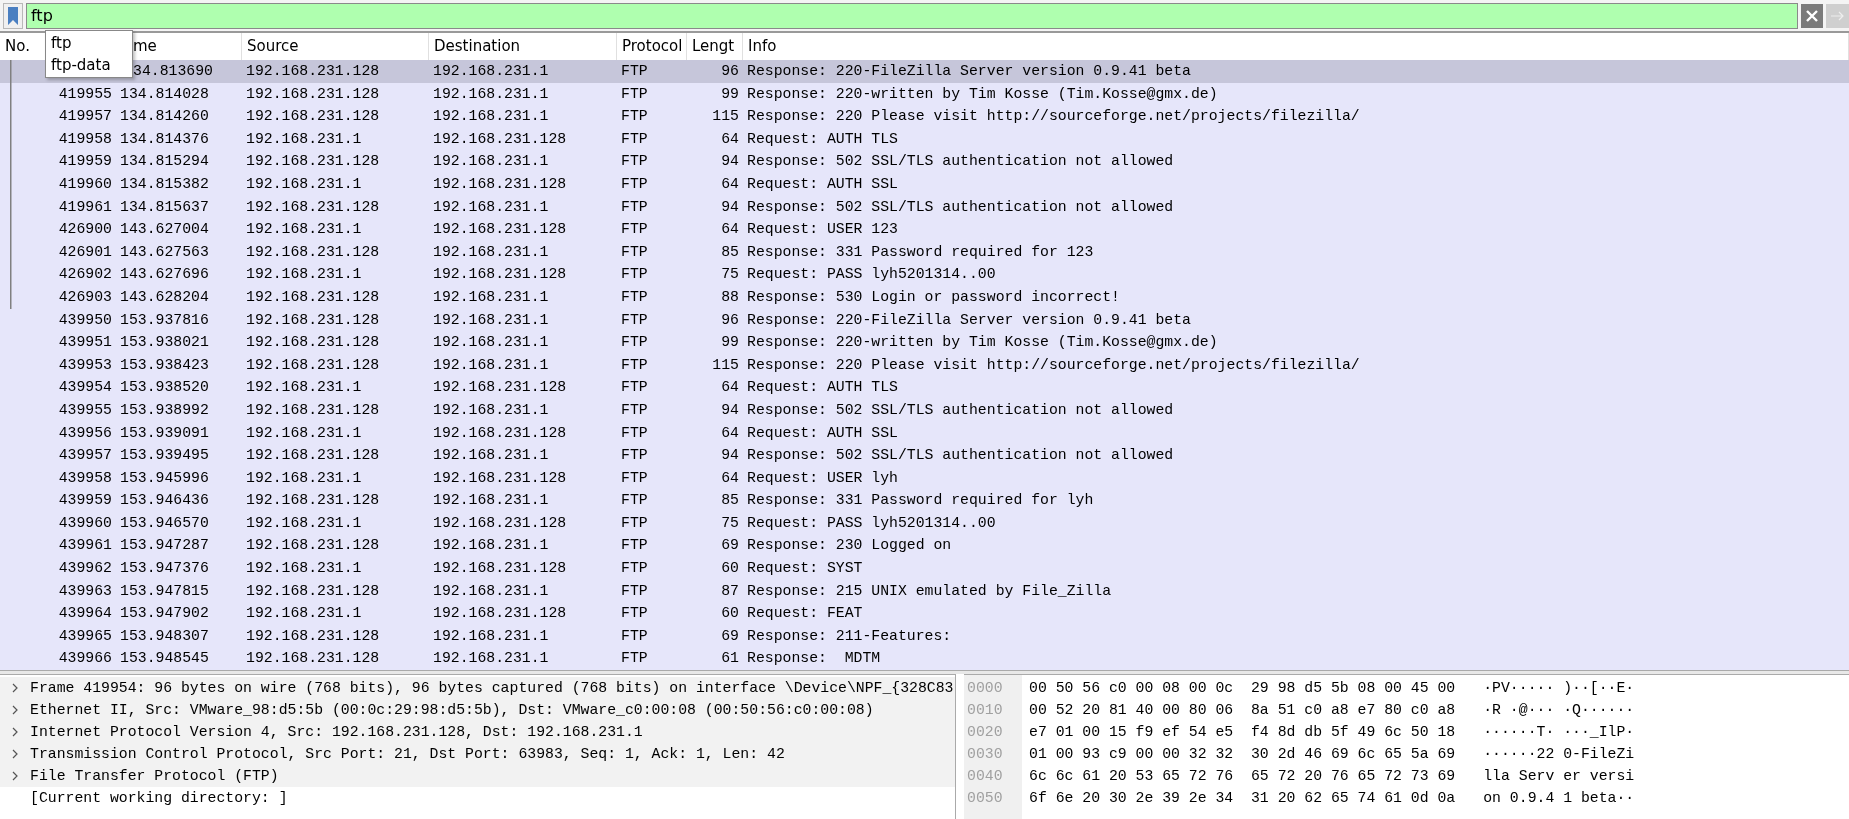  I want to click on table-cell-text: 439962, so click(85, 569).